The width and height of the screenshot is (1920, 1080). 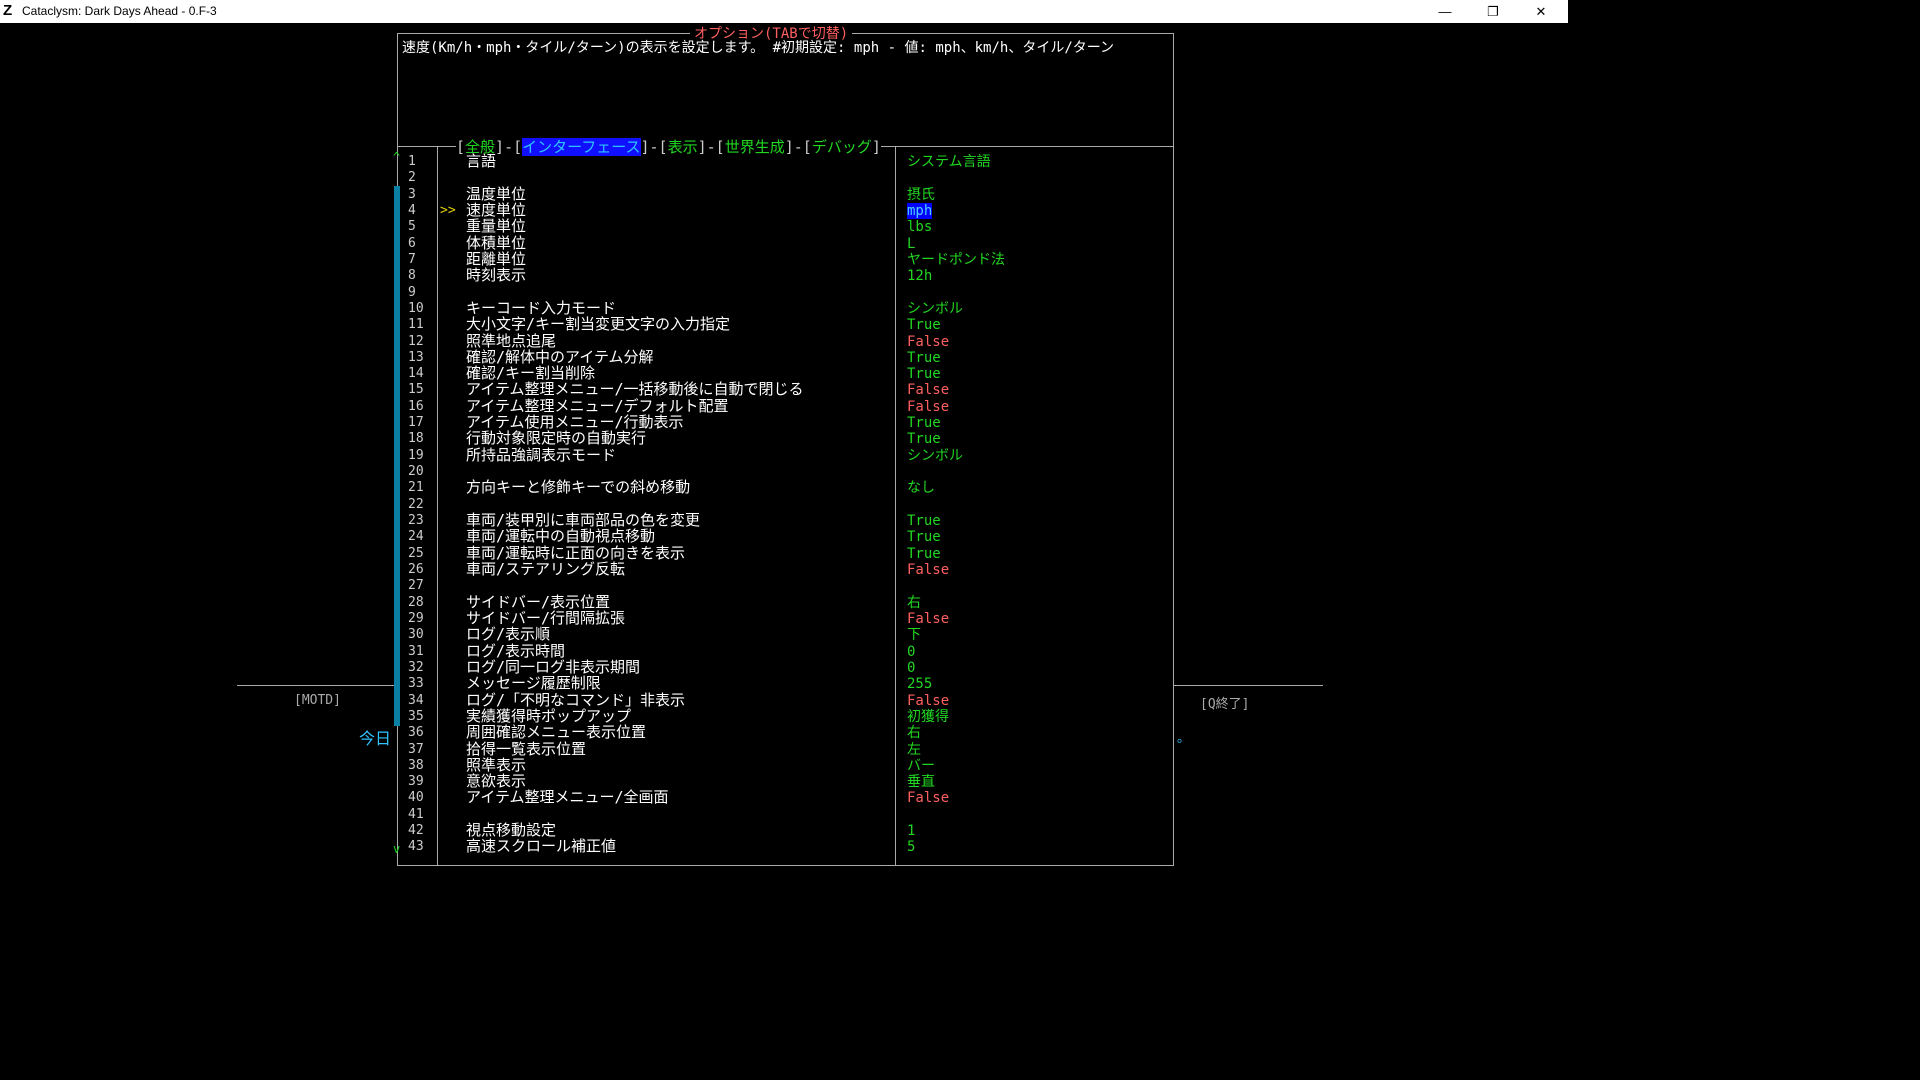 What do you see at coordinates (416, 846) in the screenshot?
I see `option-row-number: 43` at bounding box center [416, 846].